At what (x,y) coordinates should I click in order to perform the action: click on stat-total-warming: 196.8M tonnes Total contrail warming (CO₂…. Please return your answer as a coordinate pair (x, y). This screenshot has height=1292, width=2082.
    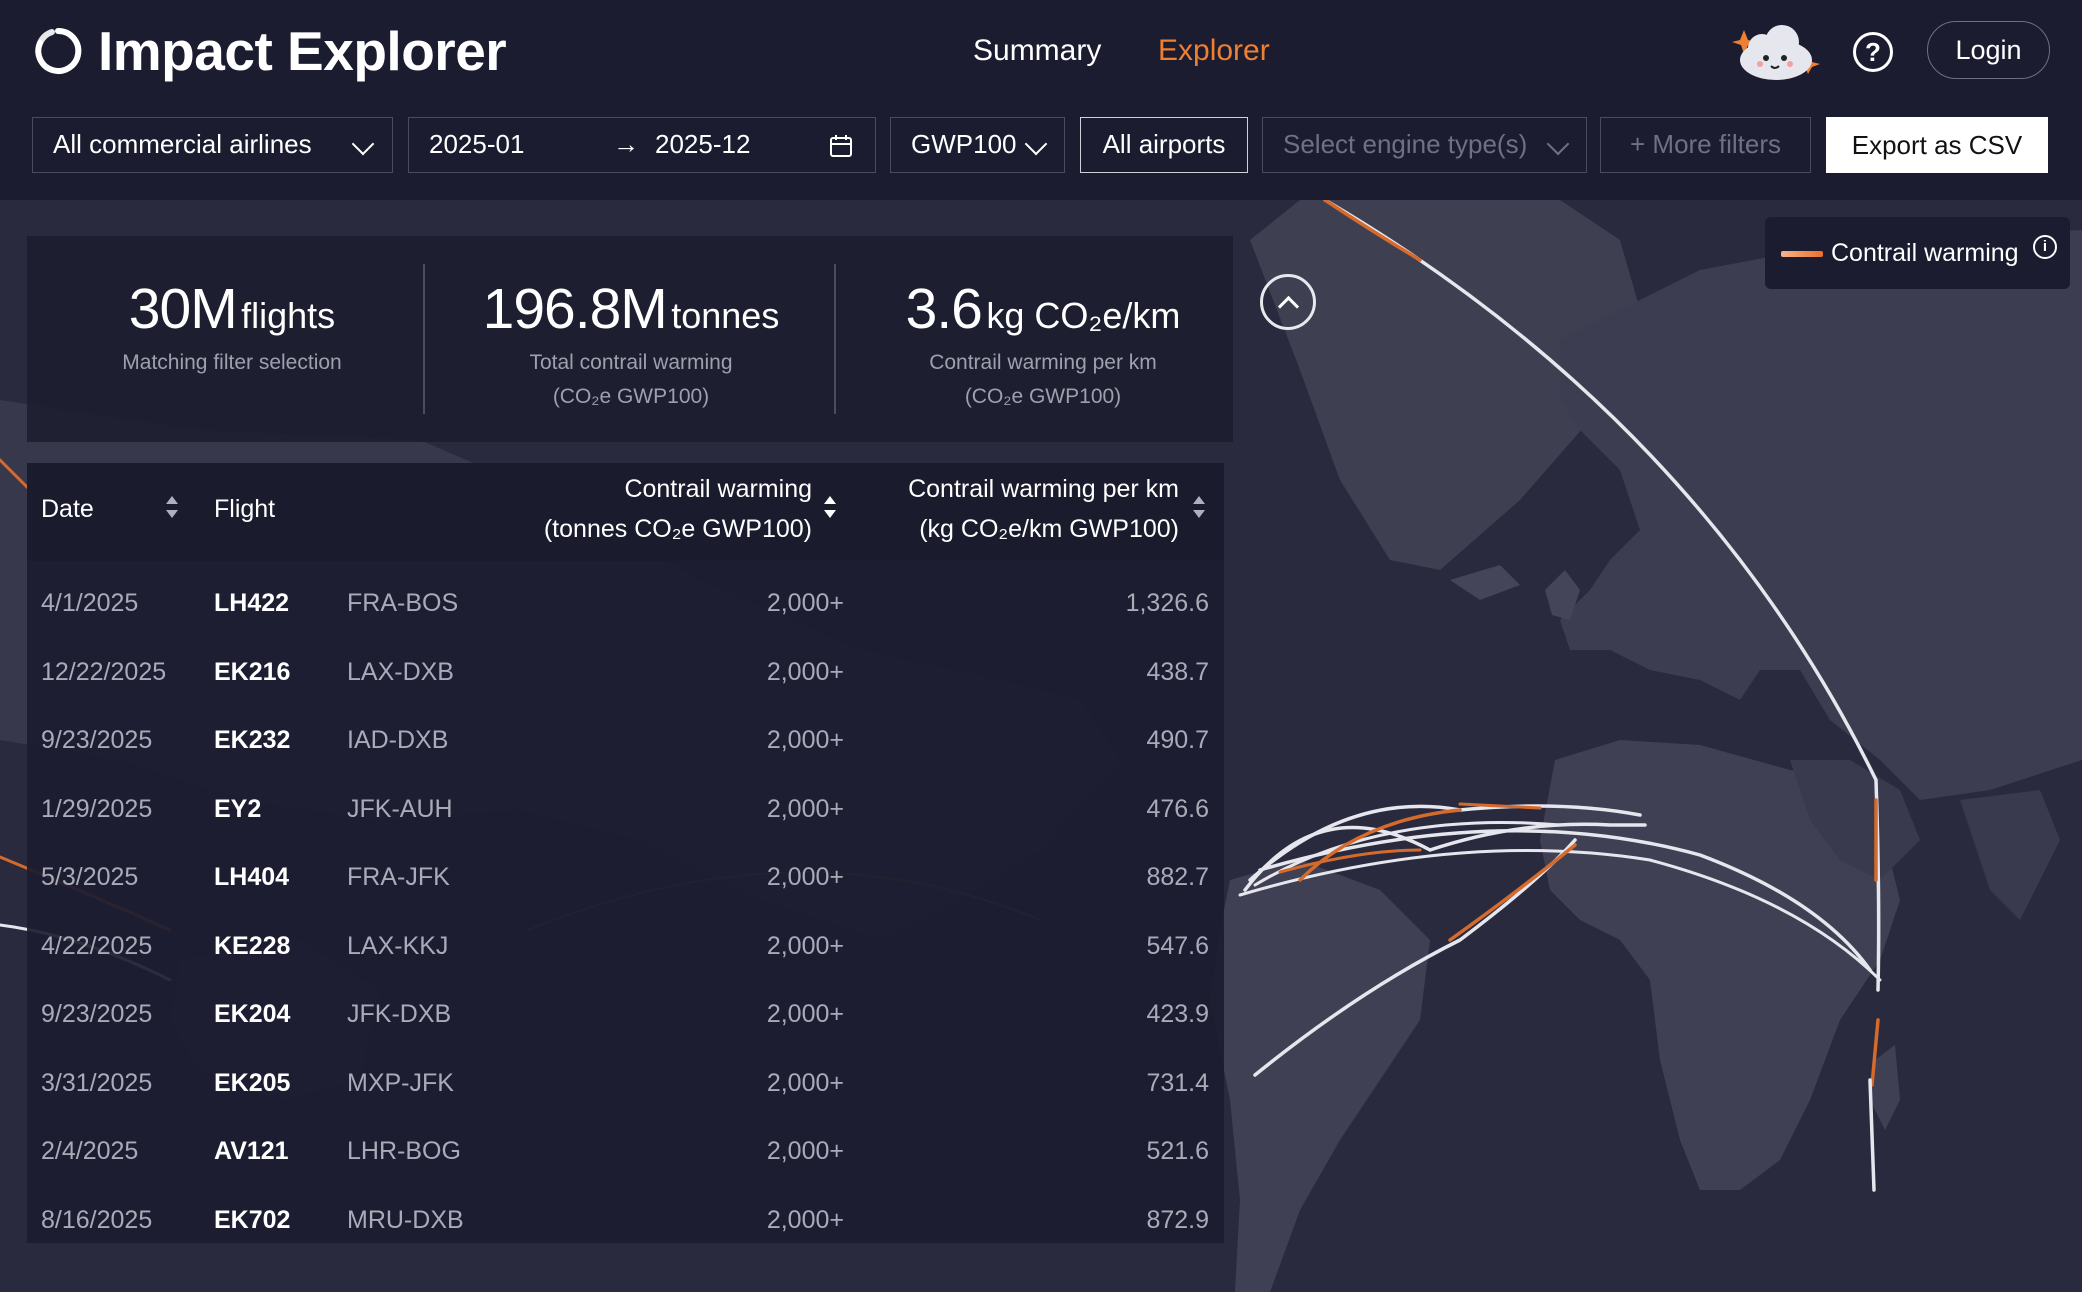
    Looking at the image, I should click on (631, 339).